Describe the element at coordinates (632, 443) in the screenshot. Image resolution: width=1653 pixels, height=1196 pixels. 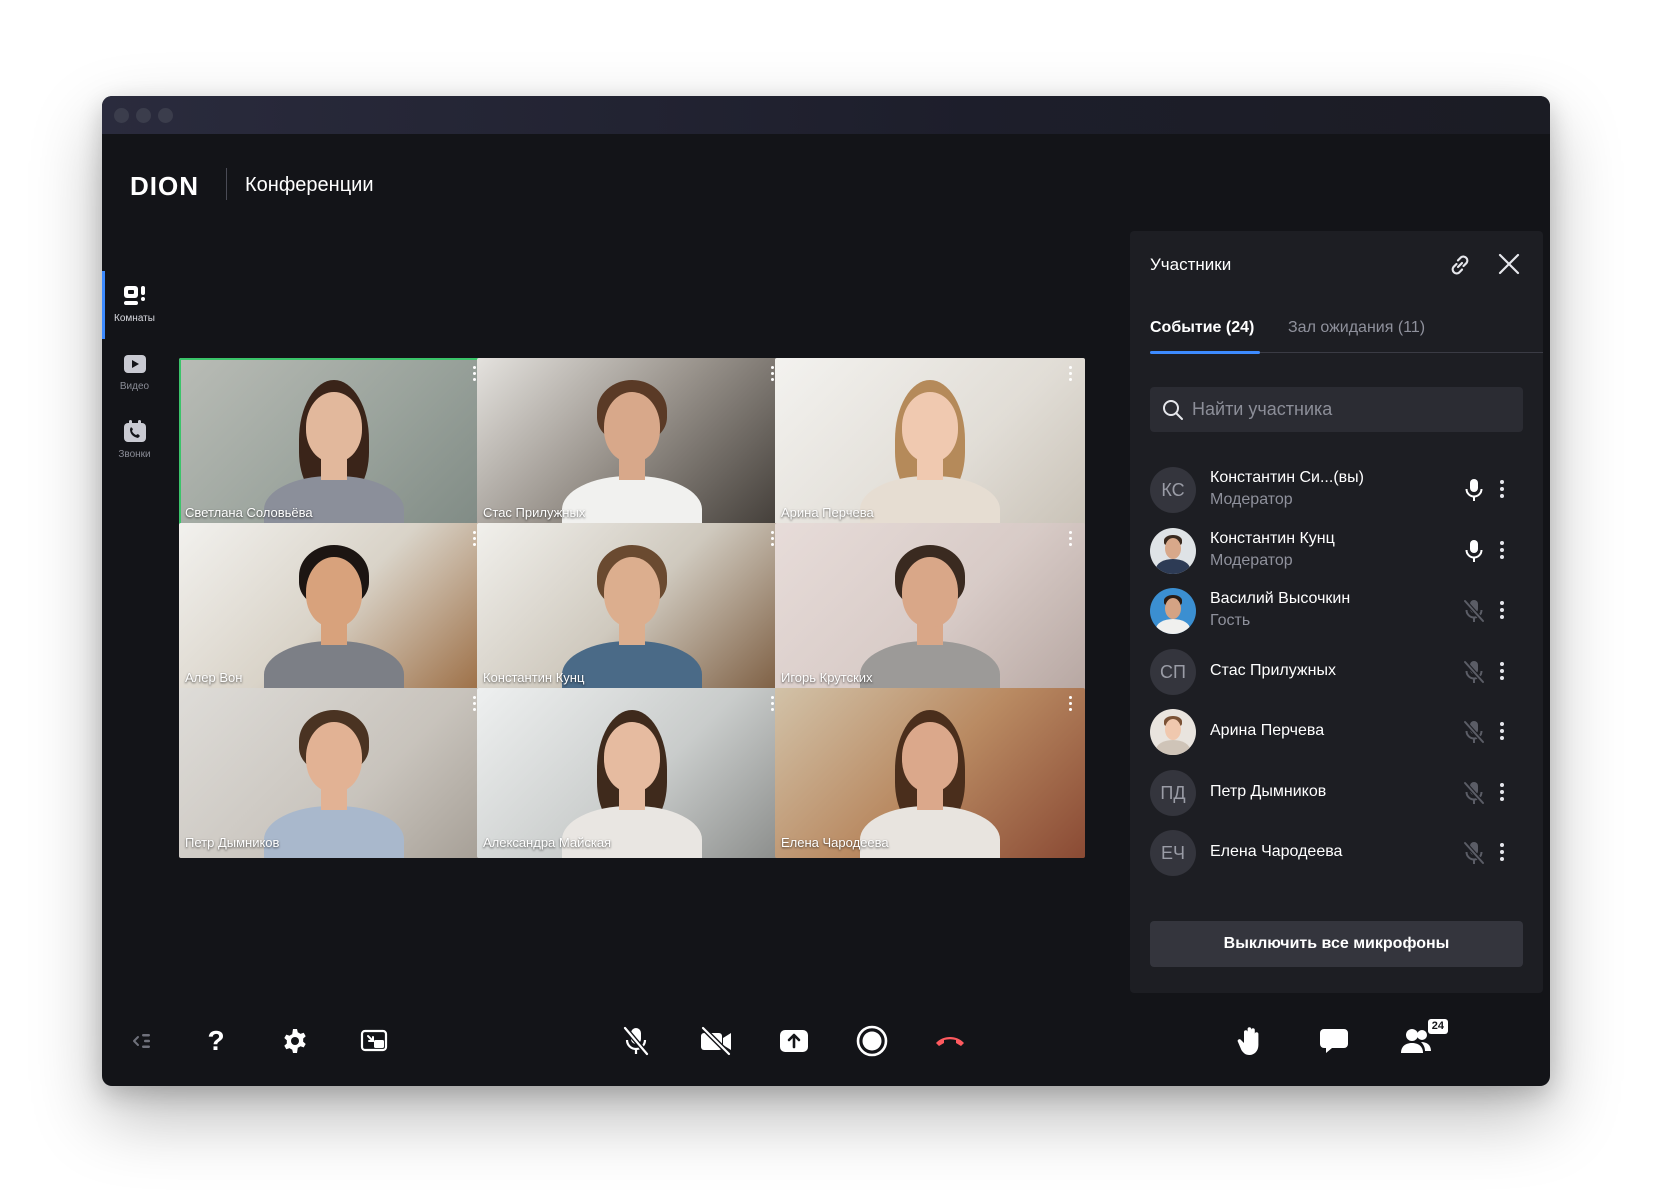
I see `video-tile: Стас Прилужных` at that location.